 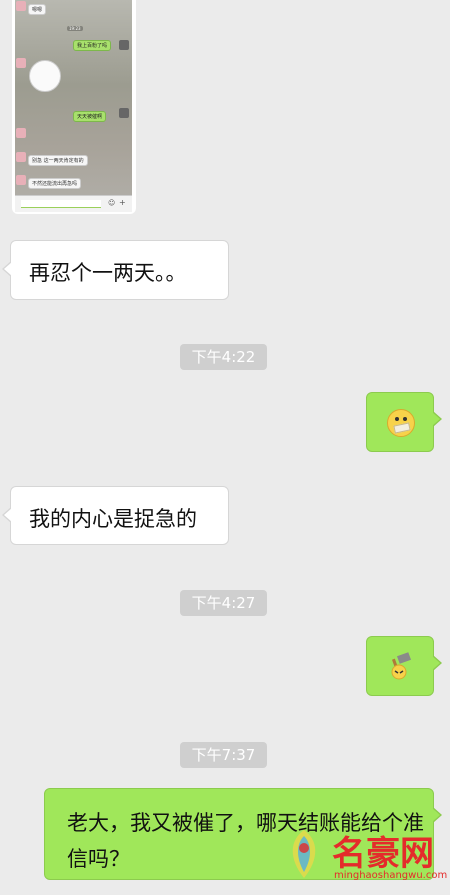 What do you see at coordinates (75, 28) in the screenshot?
I see `mini-timestamp: 19:23` at bounding box center [75, 28].